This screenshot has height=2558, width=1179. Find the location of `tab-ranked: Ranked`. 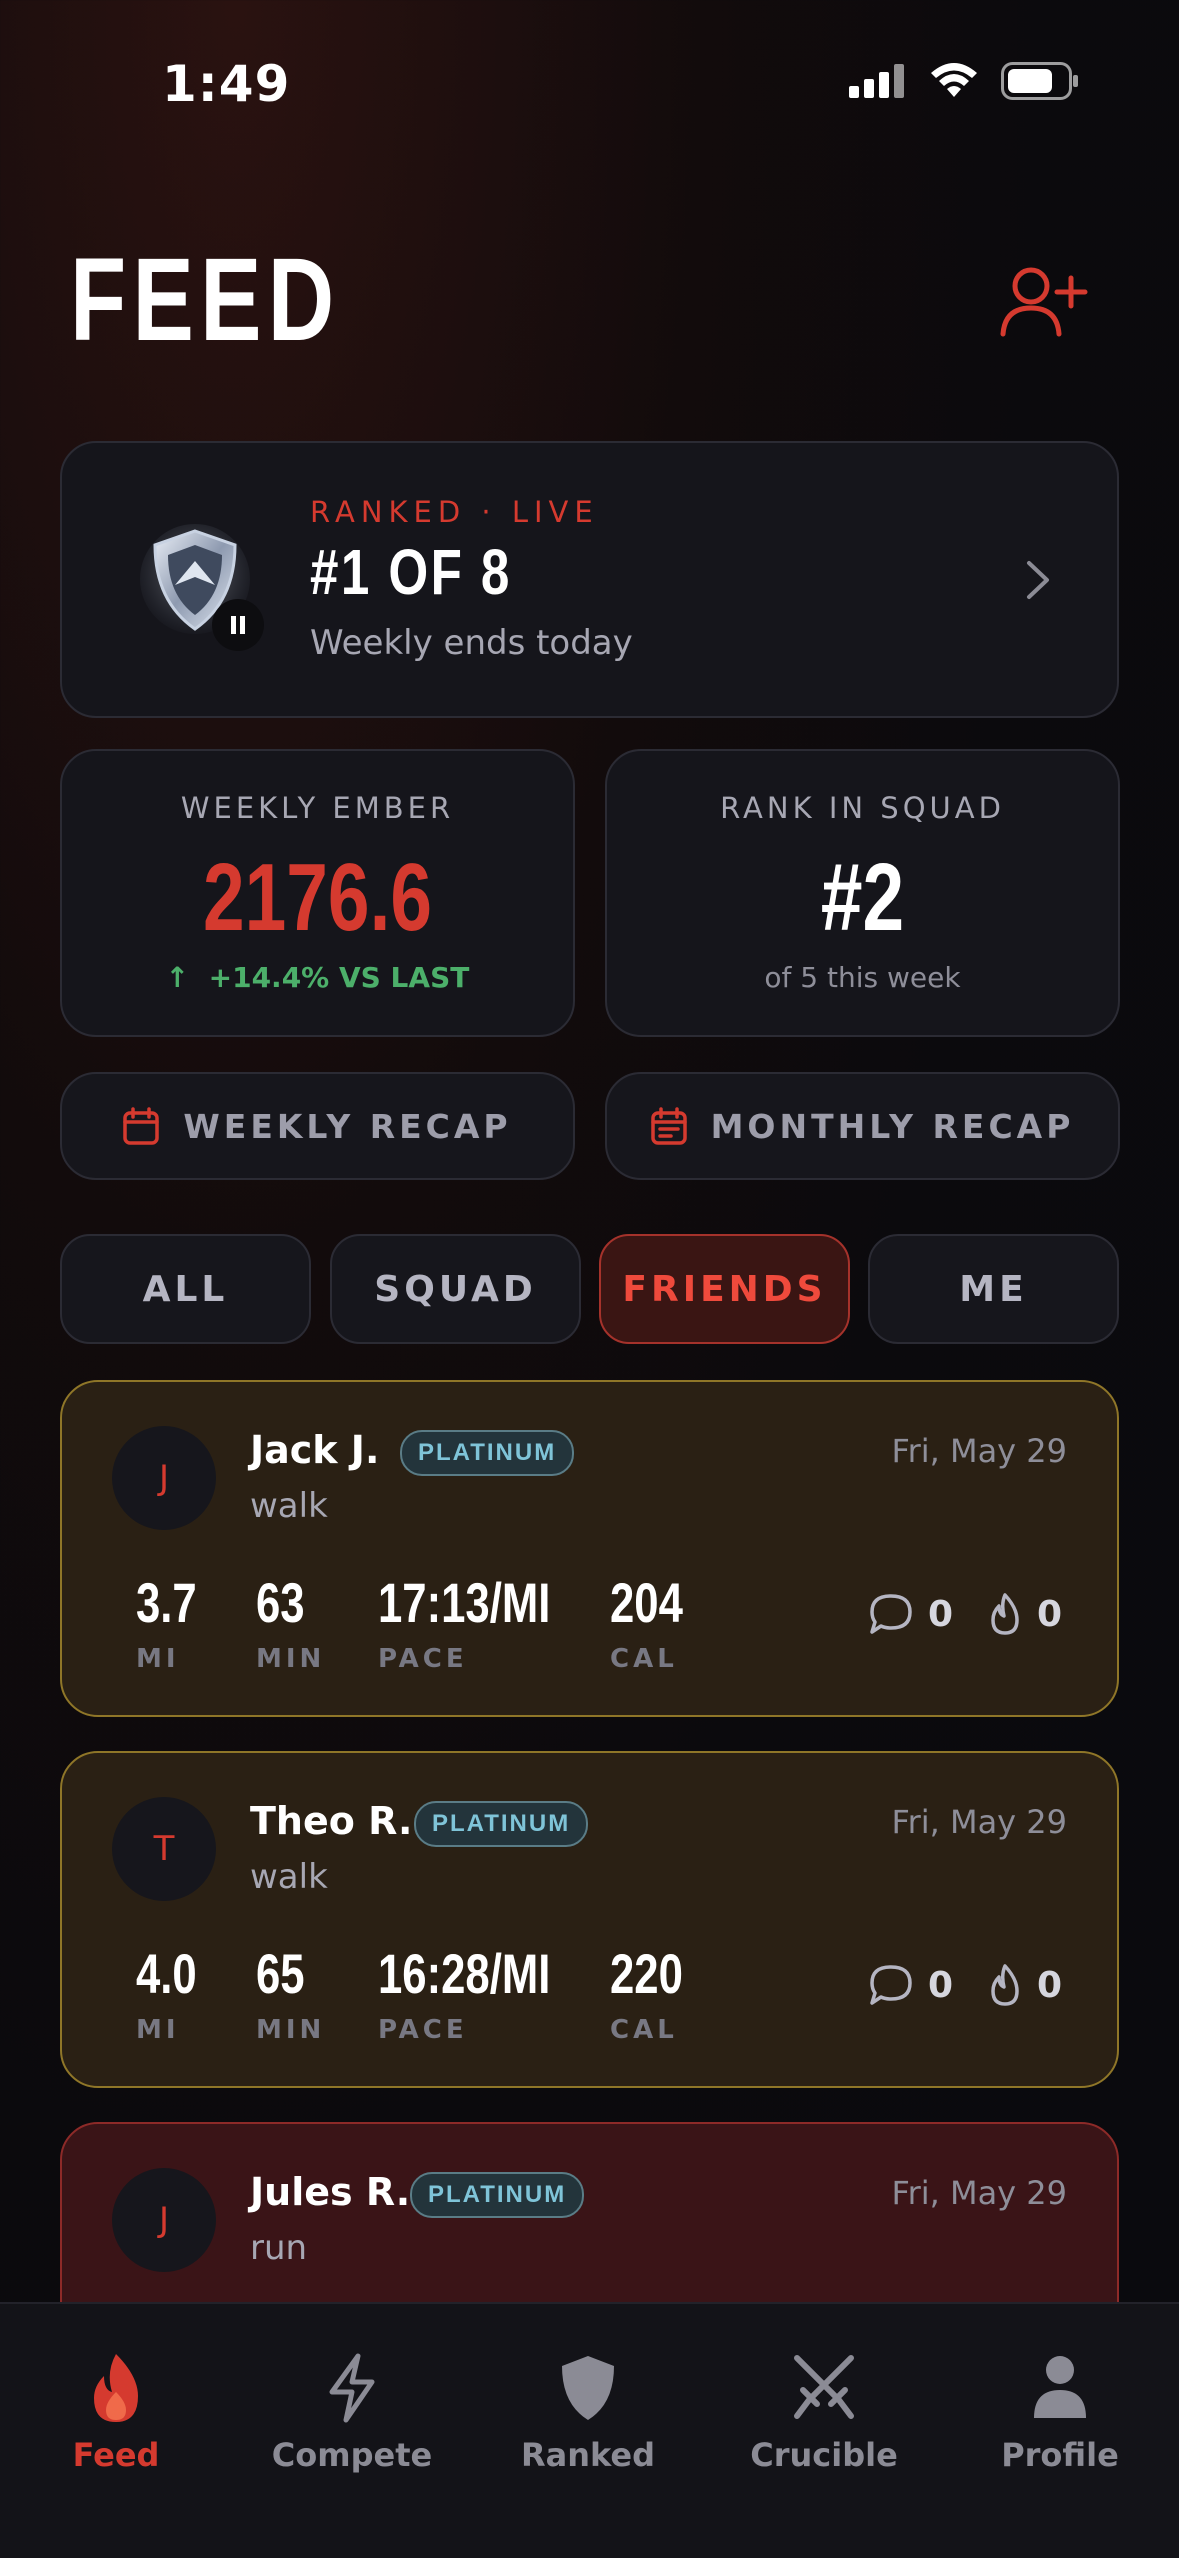

tab-ranked: Ranked is located at coordinates (588, 2413).